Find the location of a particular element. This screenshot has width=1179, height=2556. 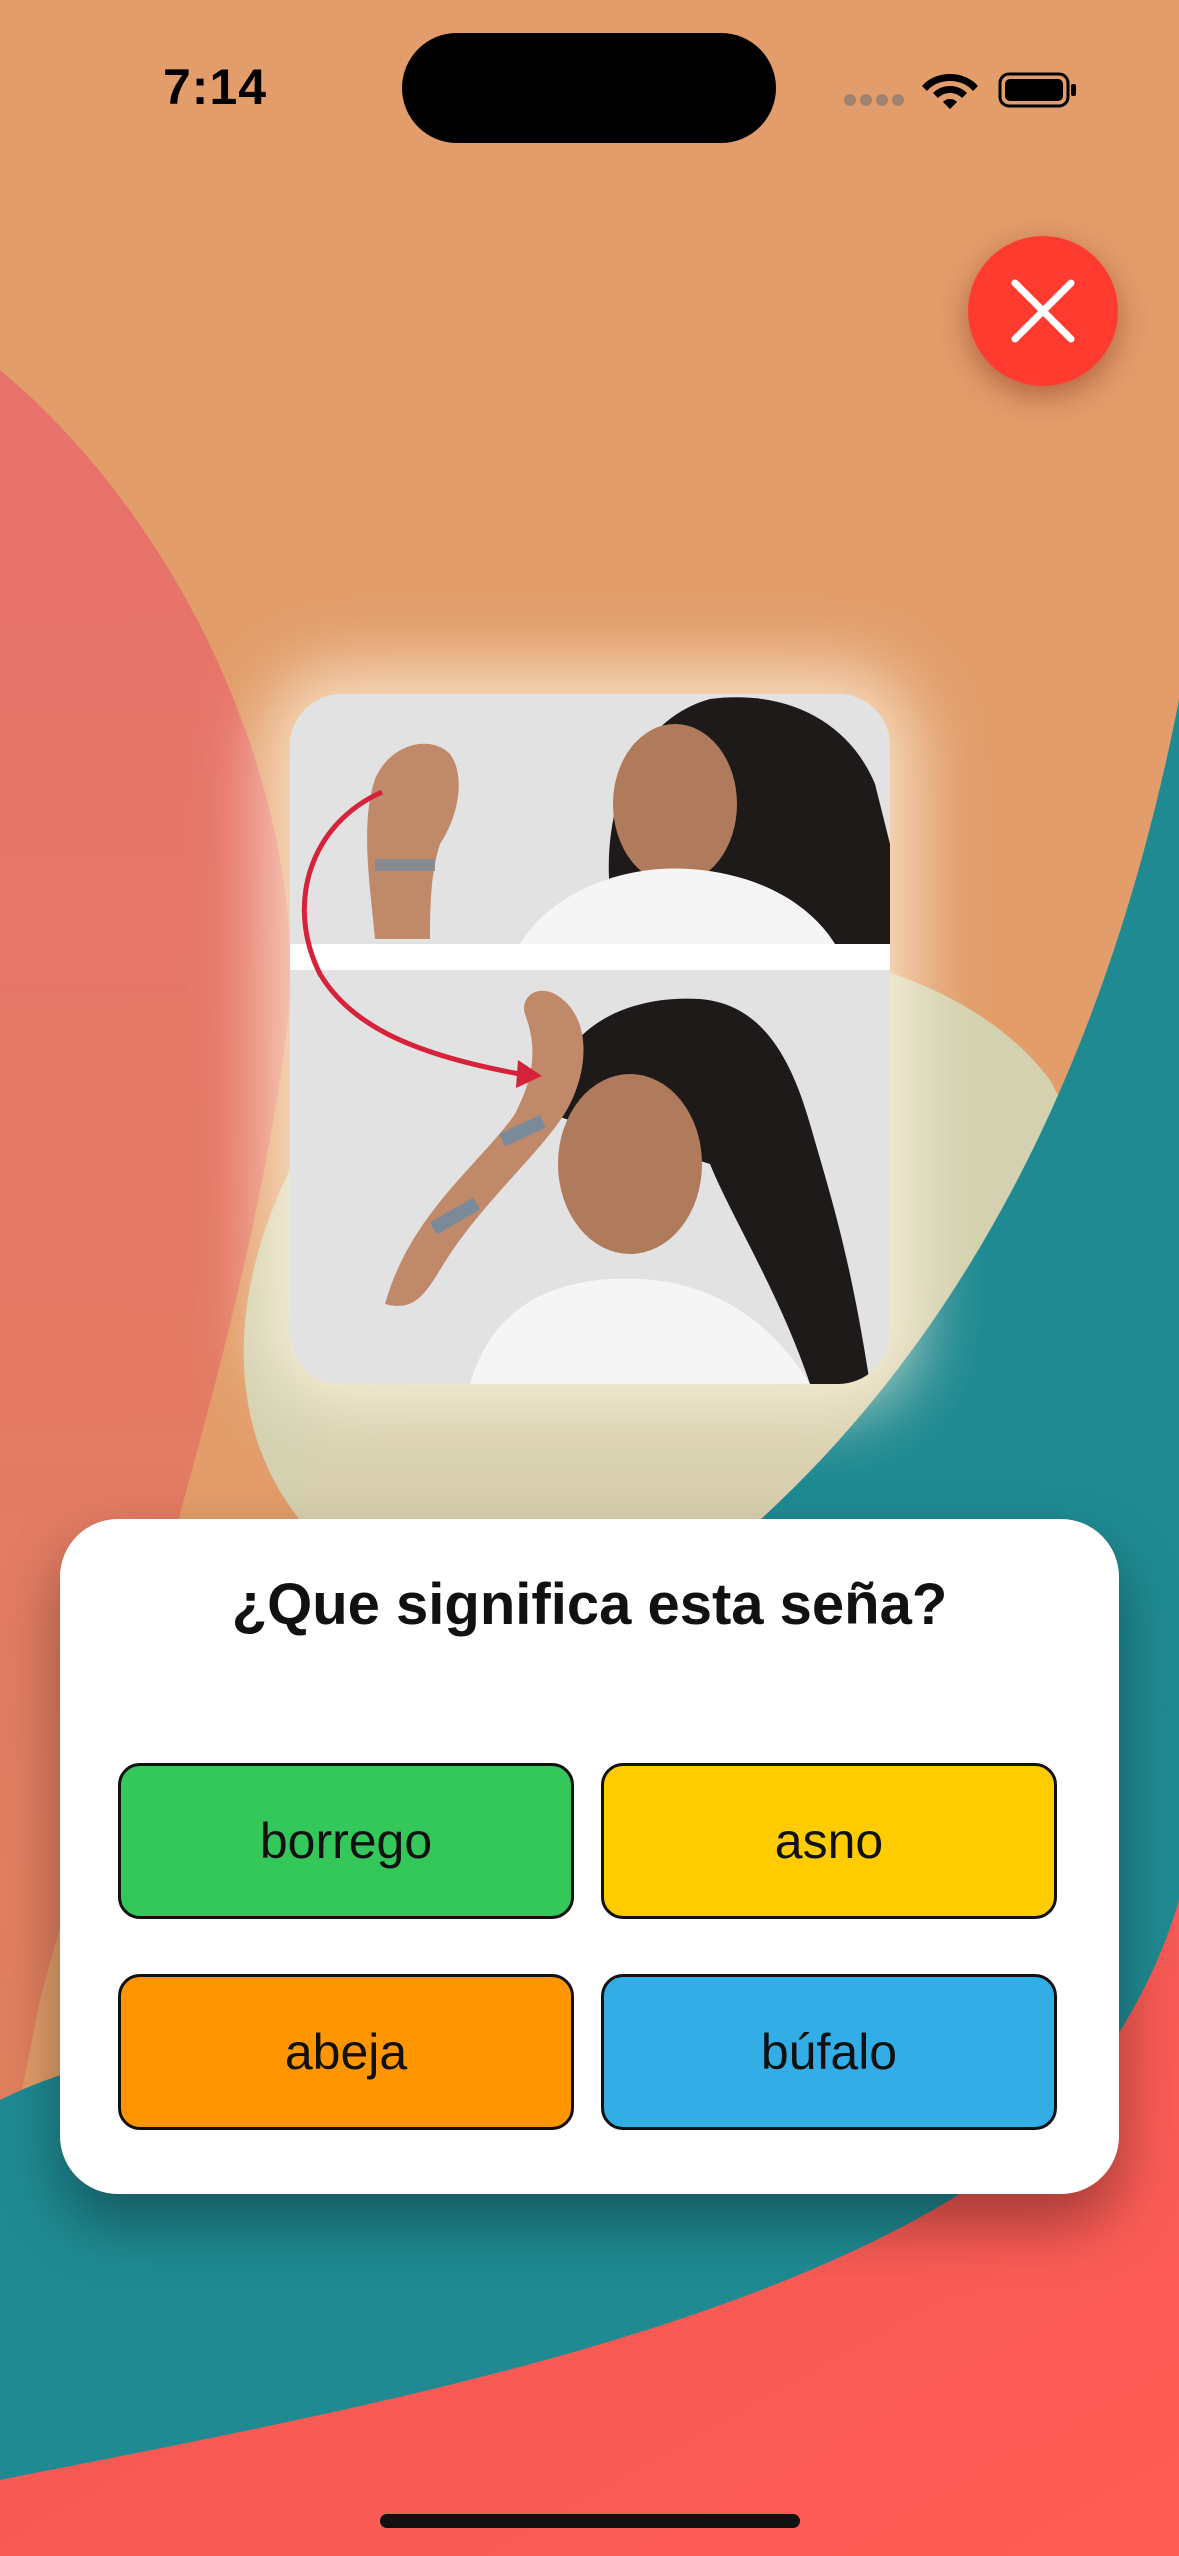

home-indicator is located at coordinates (590, 2521).